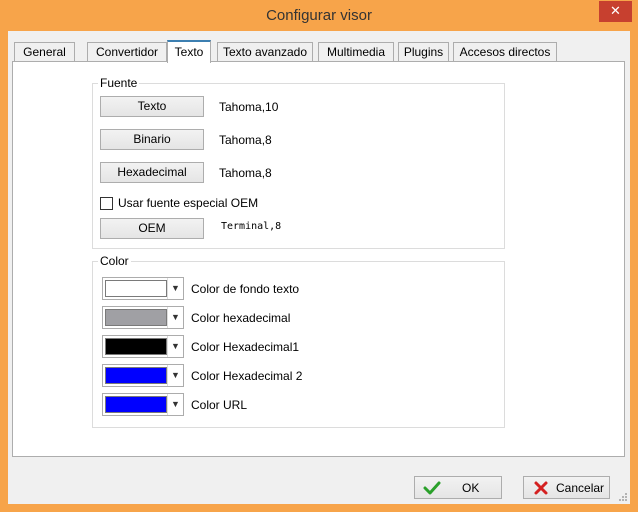 This screenshot has height=512, width=638. What do you see at coordinates (458, 487) in the screenshot?
I see `ok-button: OK` at bounding box center [458, 487].